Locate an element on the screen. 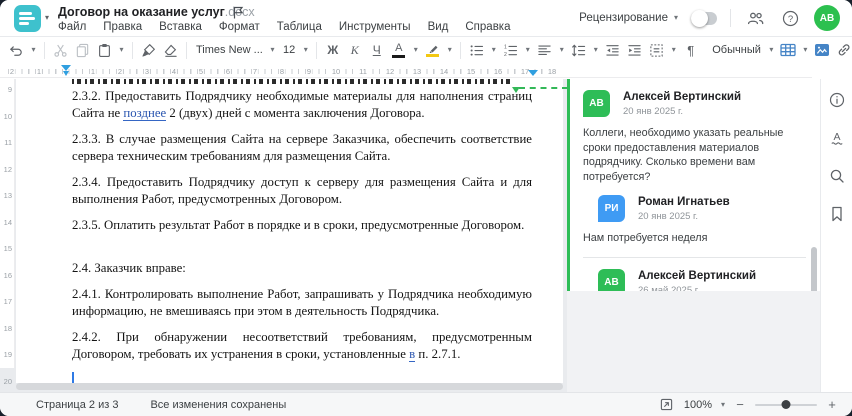 Image resolution: width=852 pixels, height=416 pixels. formatting-marks-button: ¶ is located at coordinates (690, 50).